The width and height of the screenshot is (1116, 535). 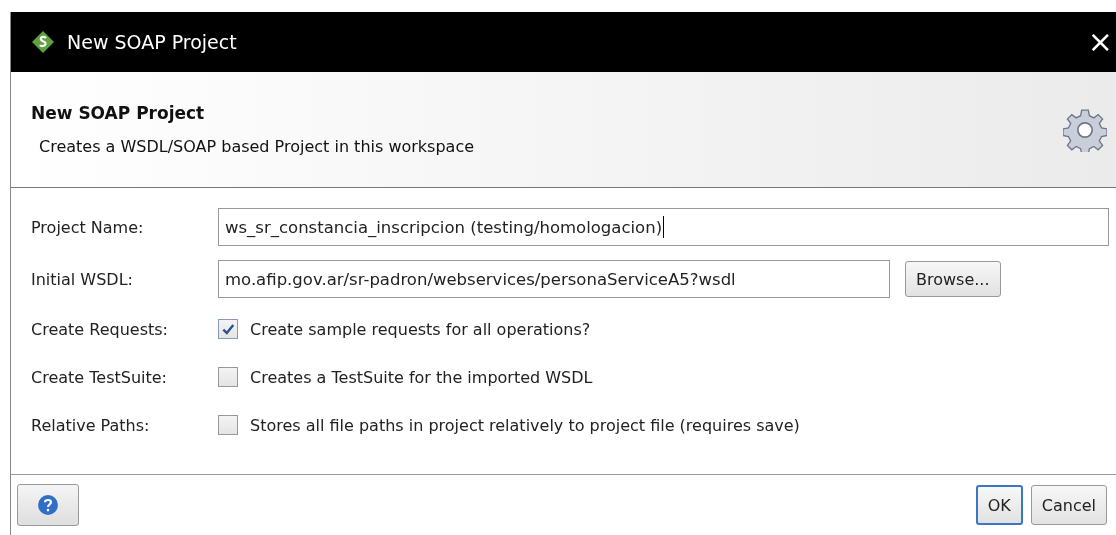 What do you see at coordinates (152, 42) in the screenshot?
I see `window-title: New SOAP Project` at bounding box center [152, 42].